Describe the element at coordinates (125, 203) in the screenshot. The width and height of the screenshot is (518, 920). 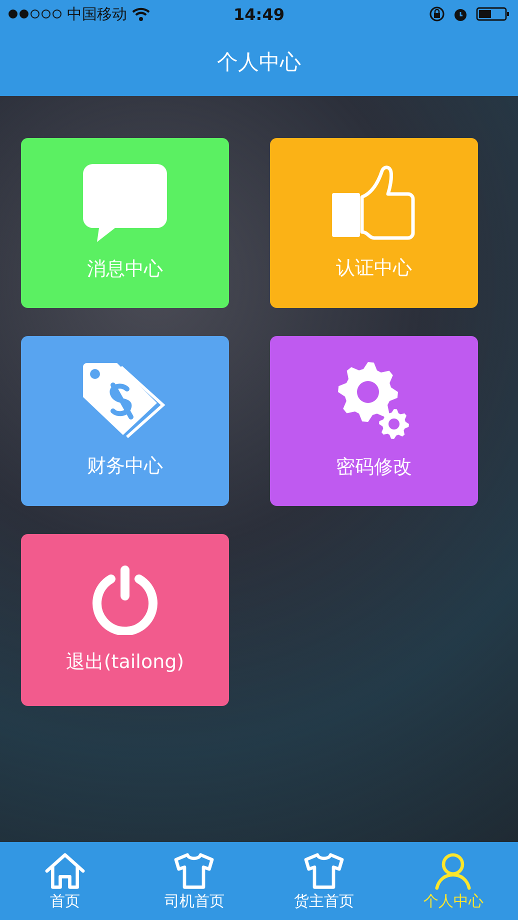
I see `speech-bubble-icon` at that location.